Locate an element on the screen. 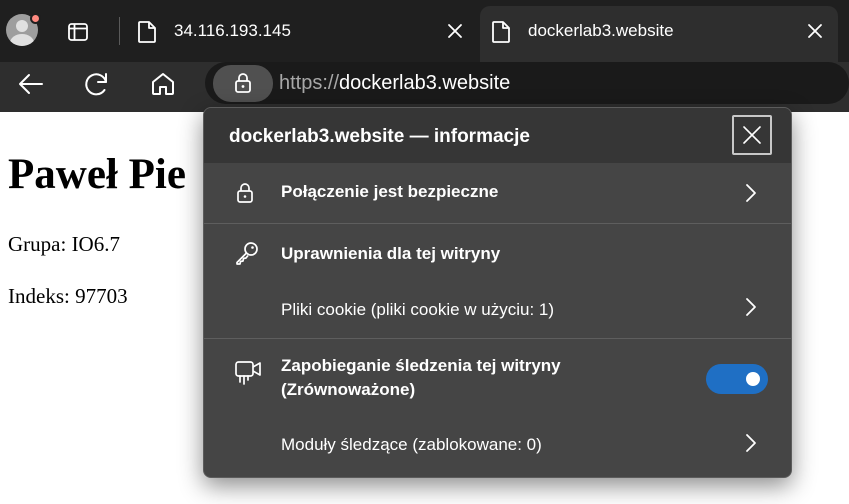 The height and width of the screenshot is (504, 849). close-popup-button is located at coordinates (752, 135).